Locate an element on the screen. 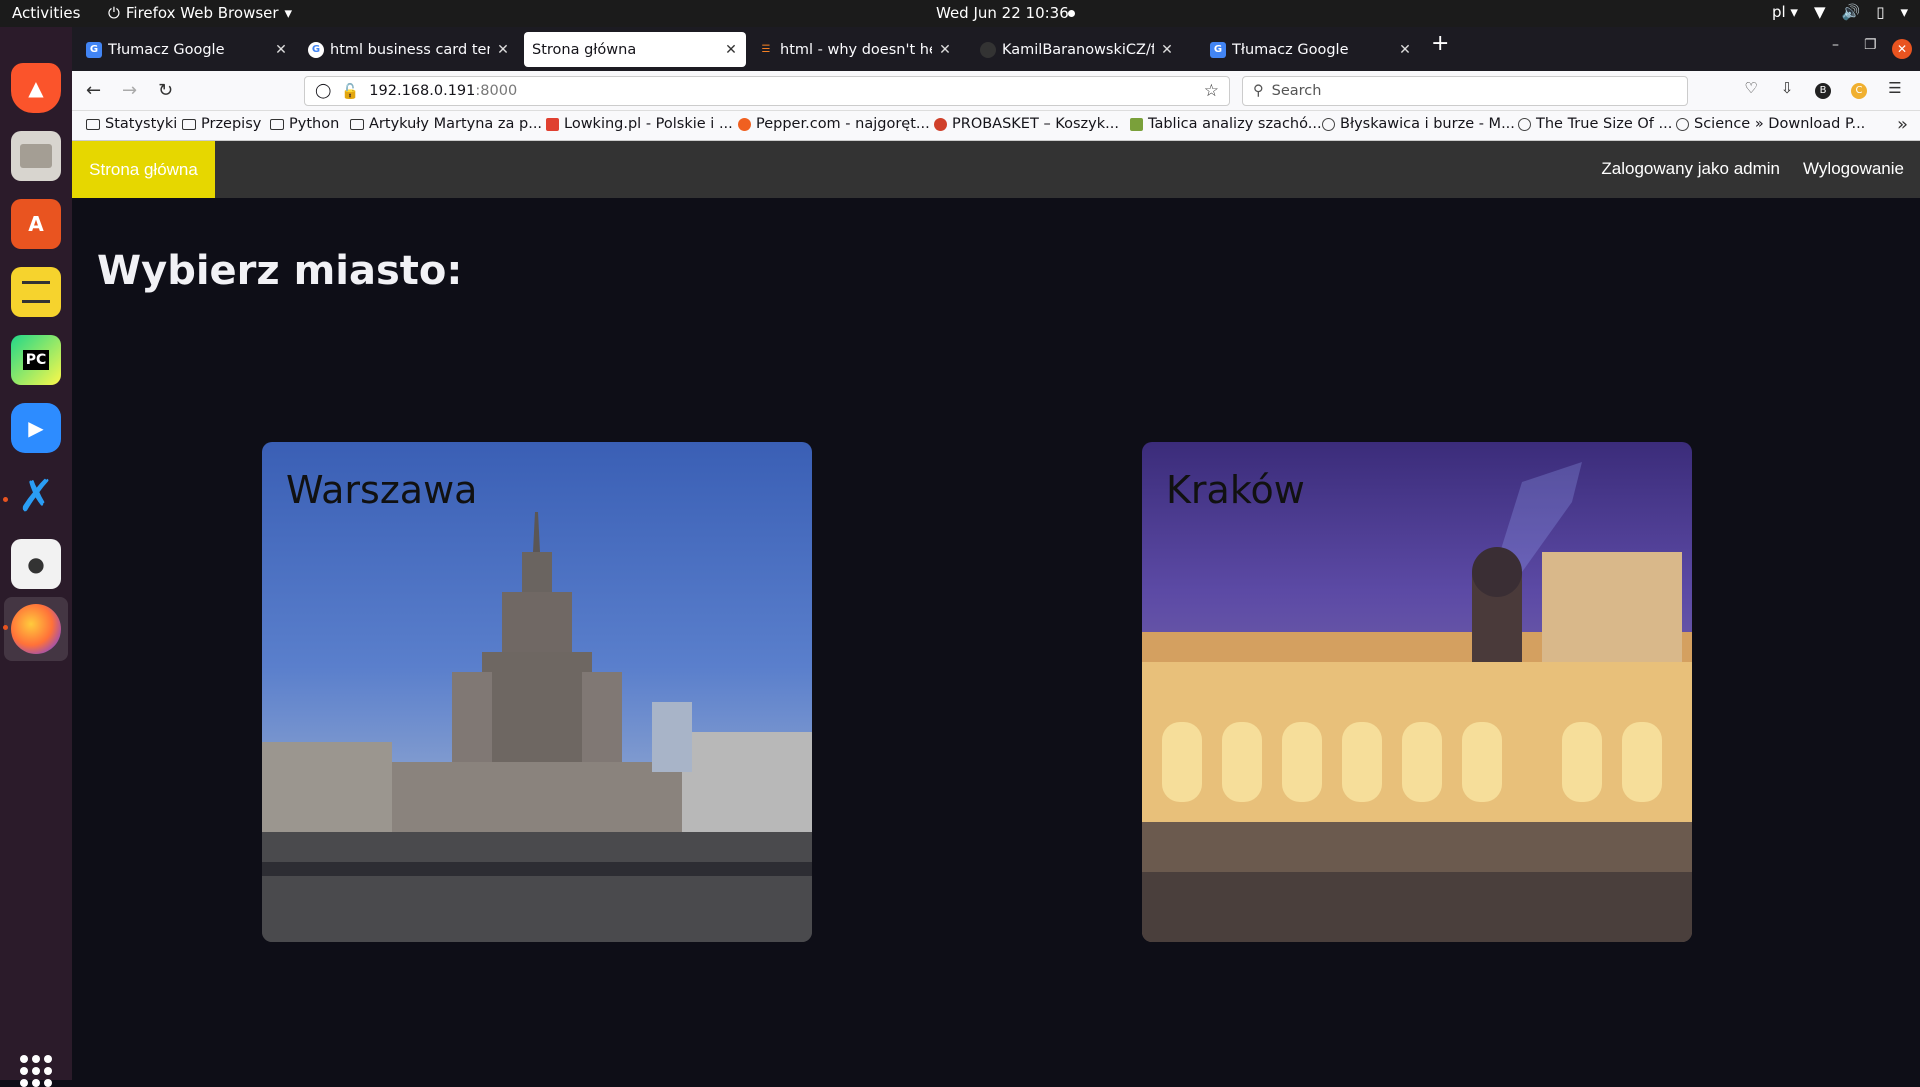 The image size is (1920, 1087). google-icon: G is located at coordinates (316, 49).